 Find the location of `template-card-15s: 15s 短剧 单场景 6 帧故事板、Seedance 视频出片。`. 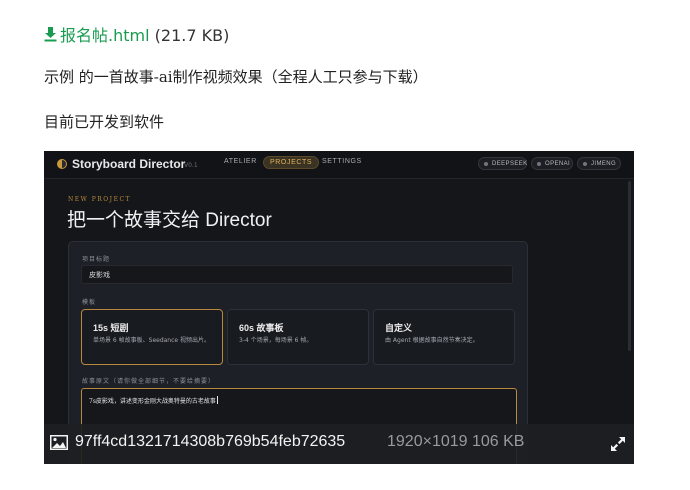

template-card-15s: 15s 短剧 单场景 6 帧故事板、Seedance 视频出片。 is located at coordinates (152, 337).